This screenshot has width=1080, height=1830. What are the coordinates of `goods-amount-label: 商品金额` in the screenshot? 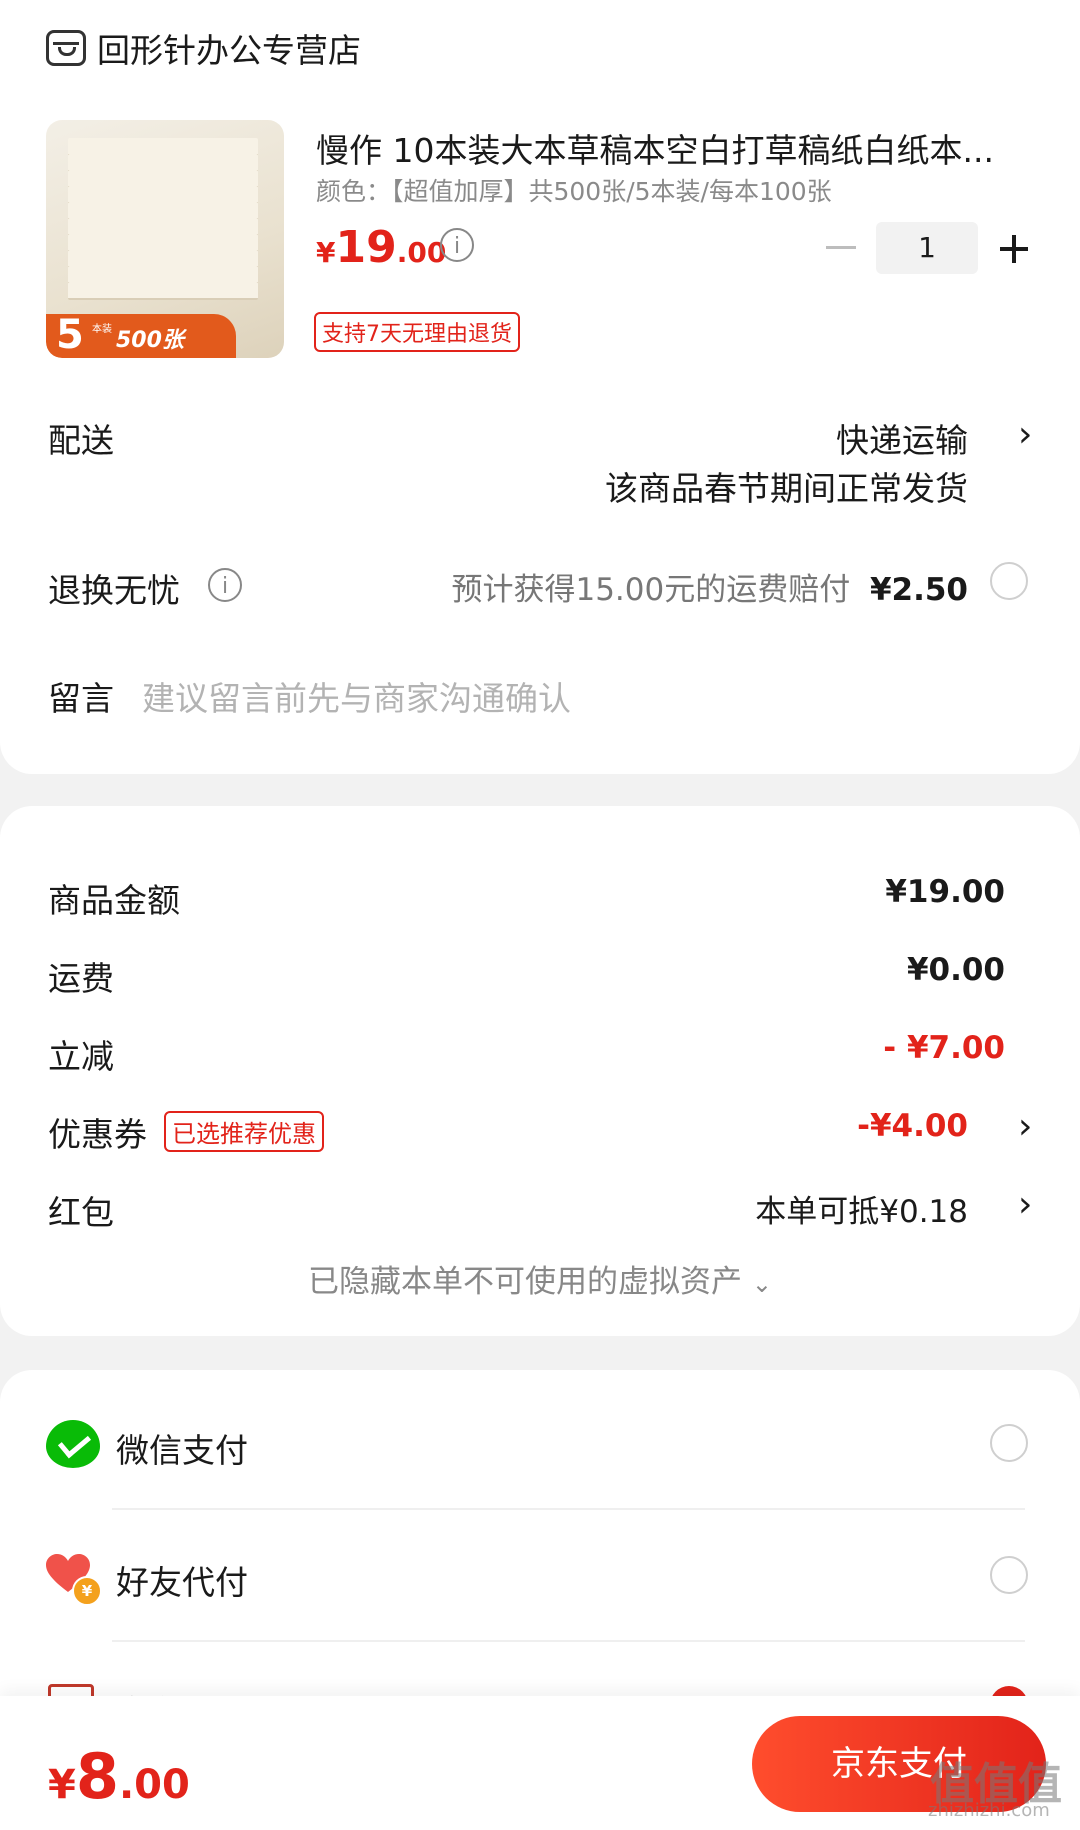 It's located at (114, 900).